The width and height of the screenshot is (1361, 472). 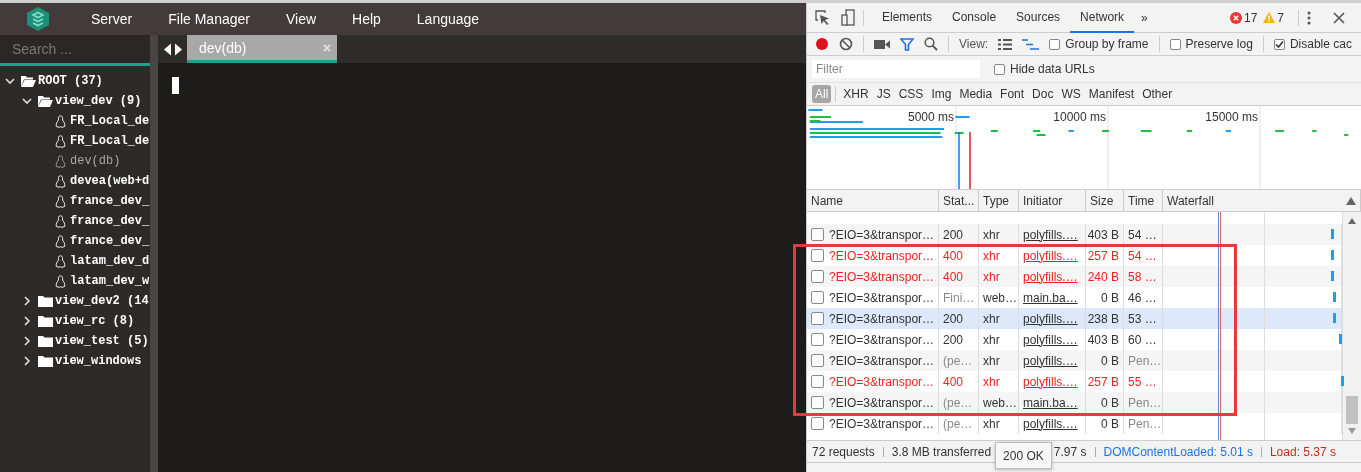 I want to click on panel-tab: Elements, so click(x=907, y=17).